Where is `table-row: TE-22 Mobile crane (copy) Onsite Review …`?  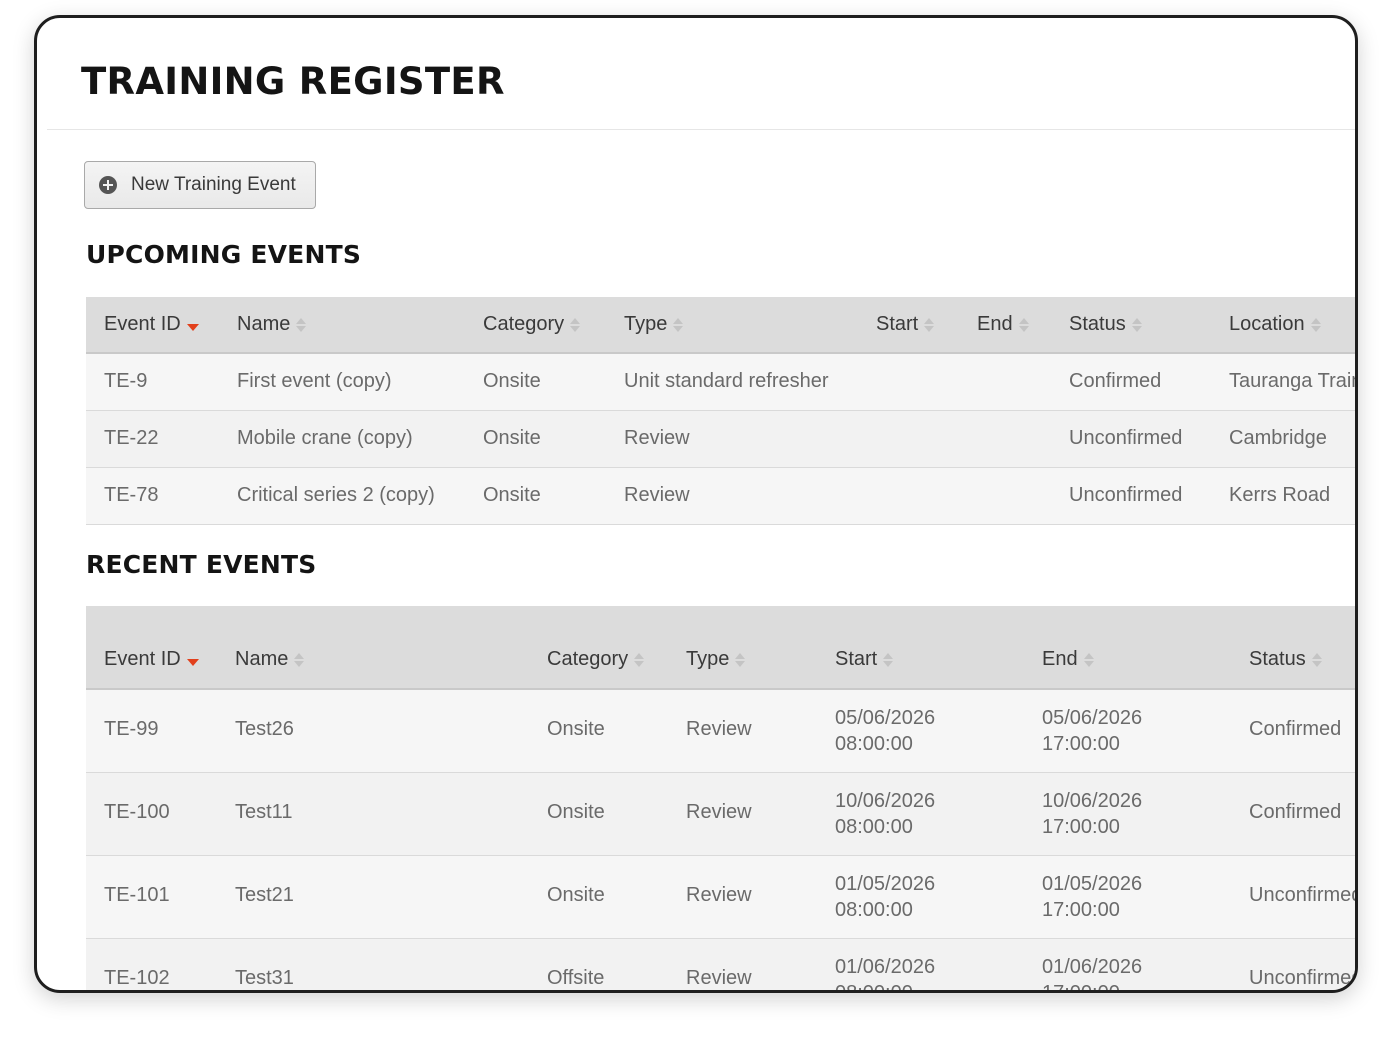
table-row: TE-22 Mobile crane (copy) Onsite Review … is located at coordinates (720, 439).